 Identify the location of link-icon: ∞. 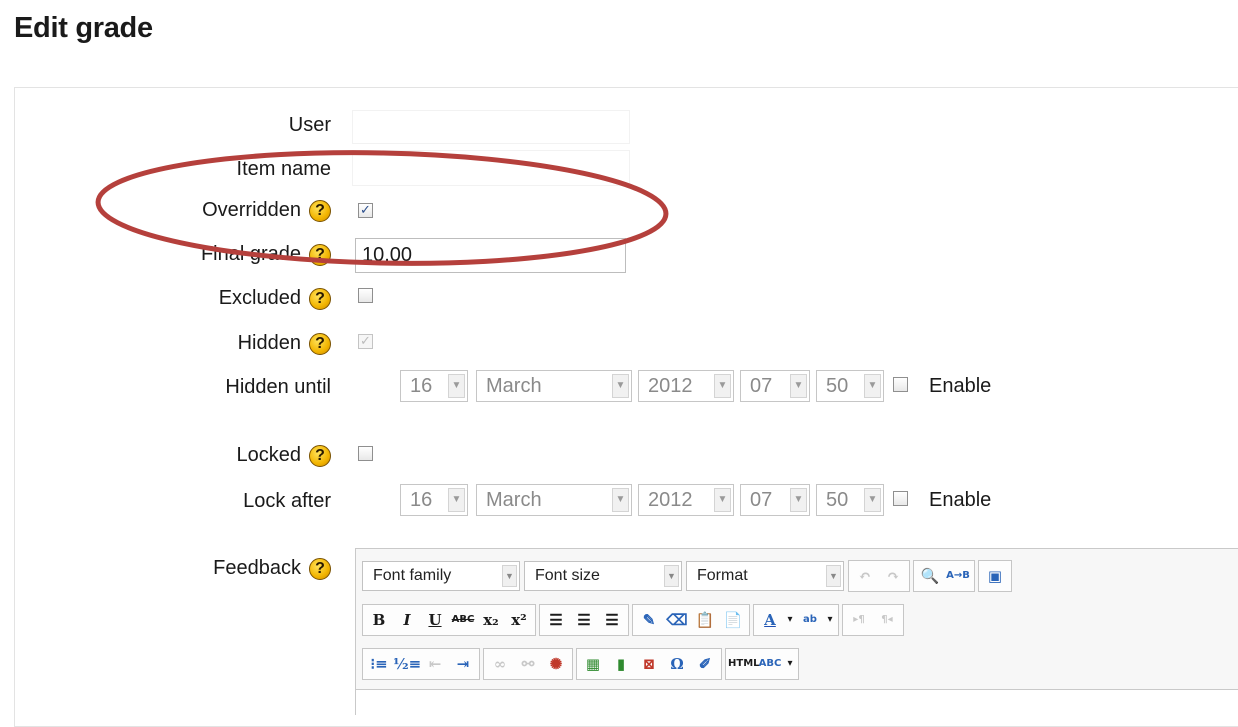
(500, 664).